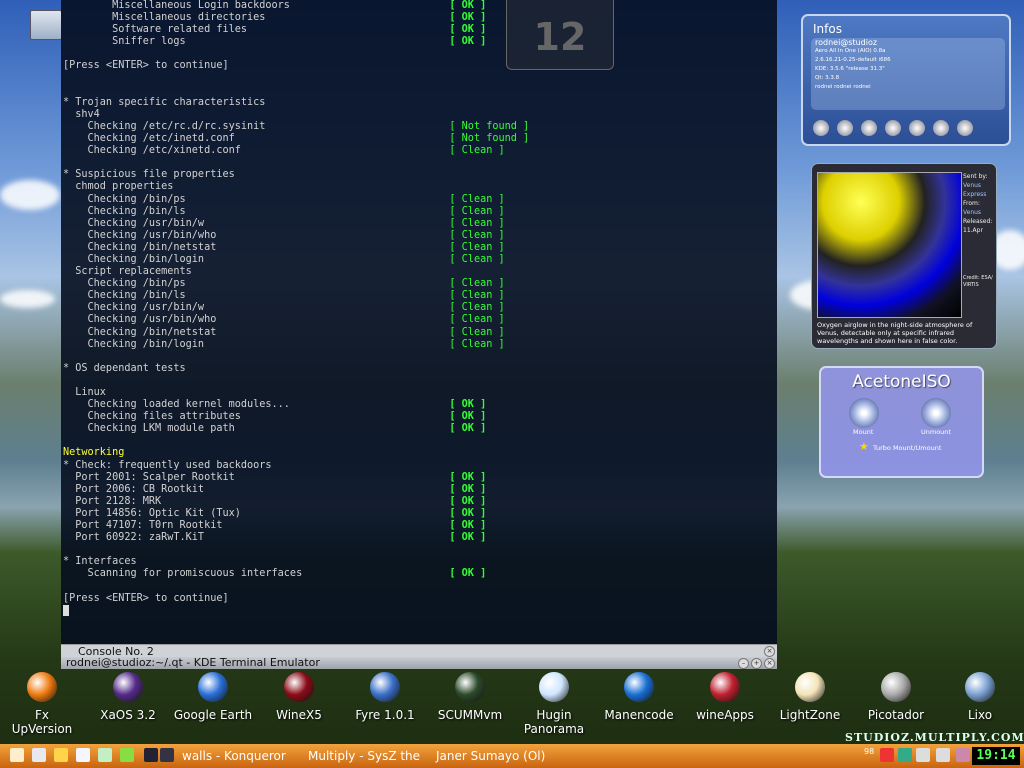 The height and width of the screenshot is (768, 1024). What do you see at coordinates (896, 697) in the screenshot?
I see `dock-item: Picotador` at bounding box center [896, 697].